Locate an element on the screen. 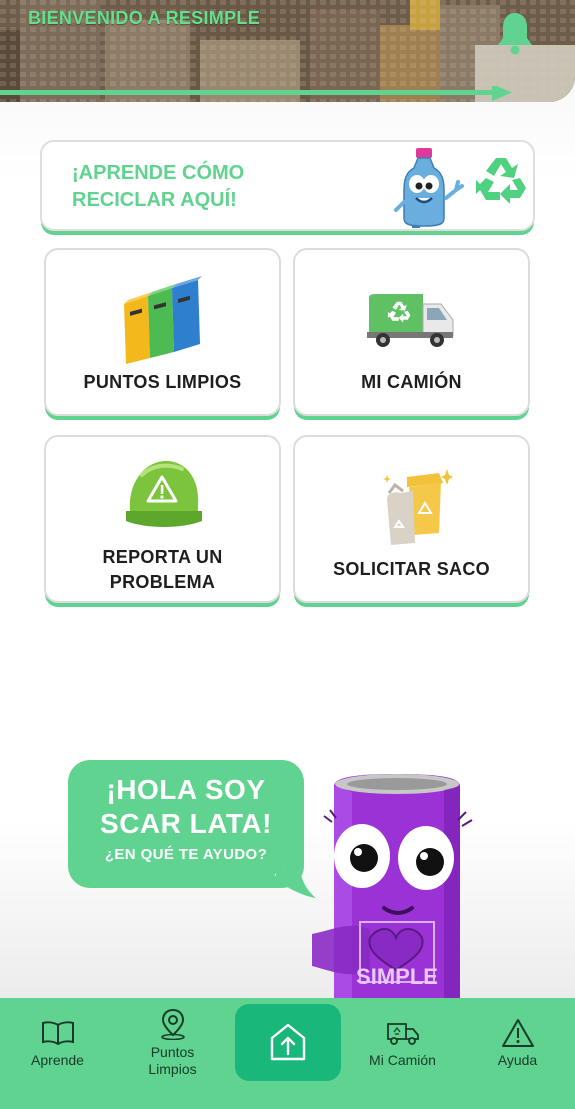 The width and height of the screenshot is (575, 1109). nav-label-puntos-limpios: Puntos Limpios is located at coordinates (172, 1061).